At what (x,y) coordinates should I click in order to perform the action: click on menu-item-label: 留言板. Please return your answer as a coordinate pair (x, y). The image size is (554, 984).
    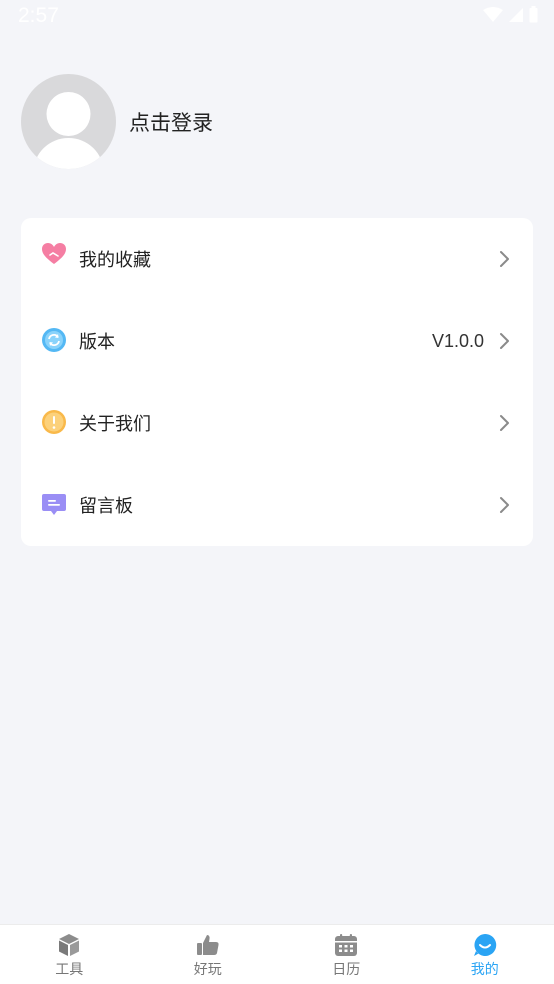
    Looking at the image, I should click on (106, 506).